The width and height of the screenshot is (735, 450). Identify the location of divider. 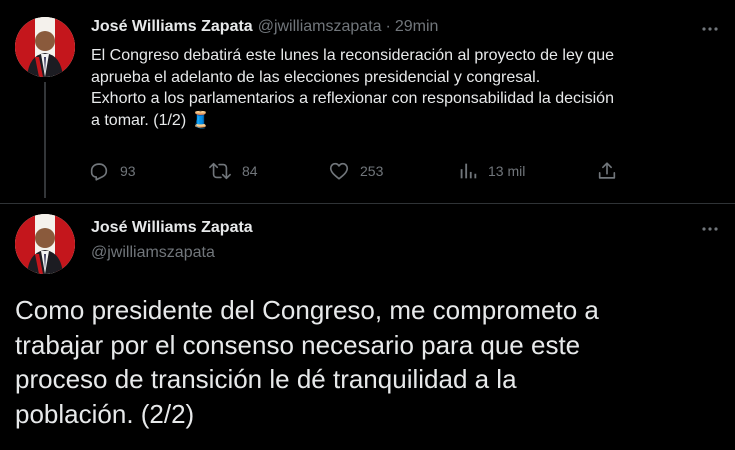
(367, 203).